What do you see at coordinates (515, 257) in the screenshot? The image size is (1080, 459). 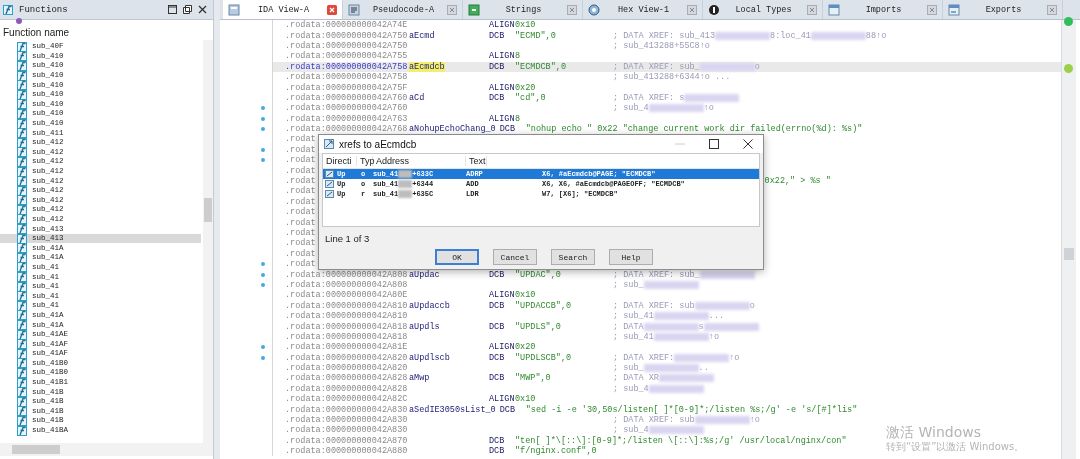 I see `dialog-button: Cancel` at bounding box center [515, 257].